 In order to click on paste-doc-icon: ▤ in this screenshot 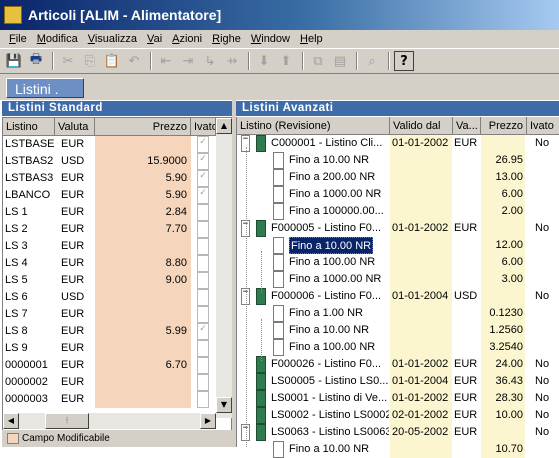, I will do `click(340, 61)`.